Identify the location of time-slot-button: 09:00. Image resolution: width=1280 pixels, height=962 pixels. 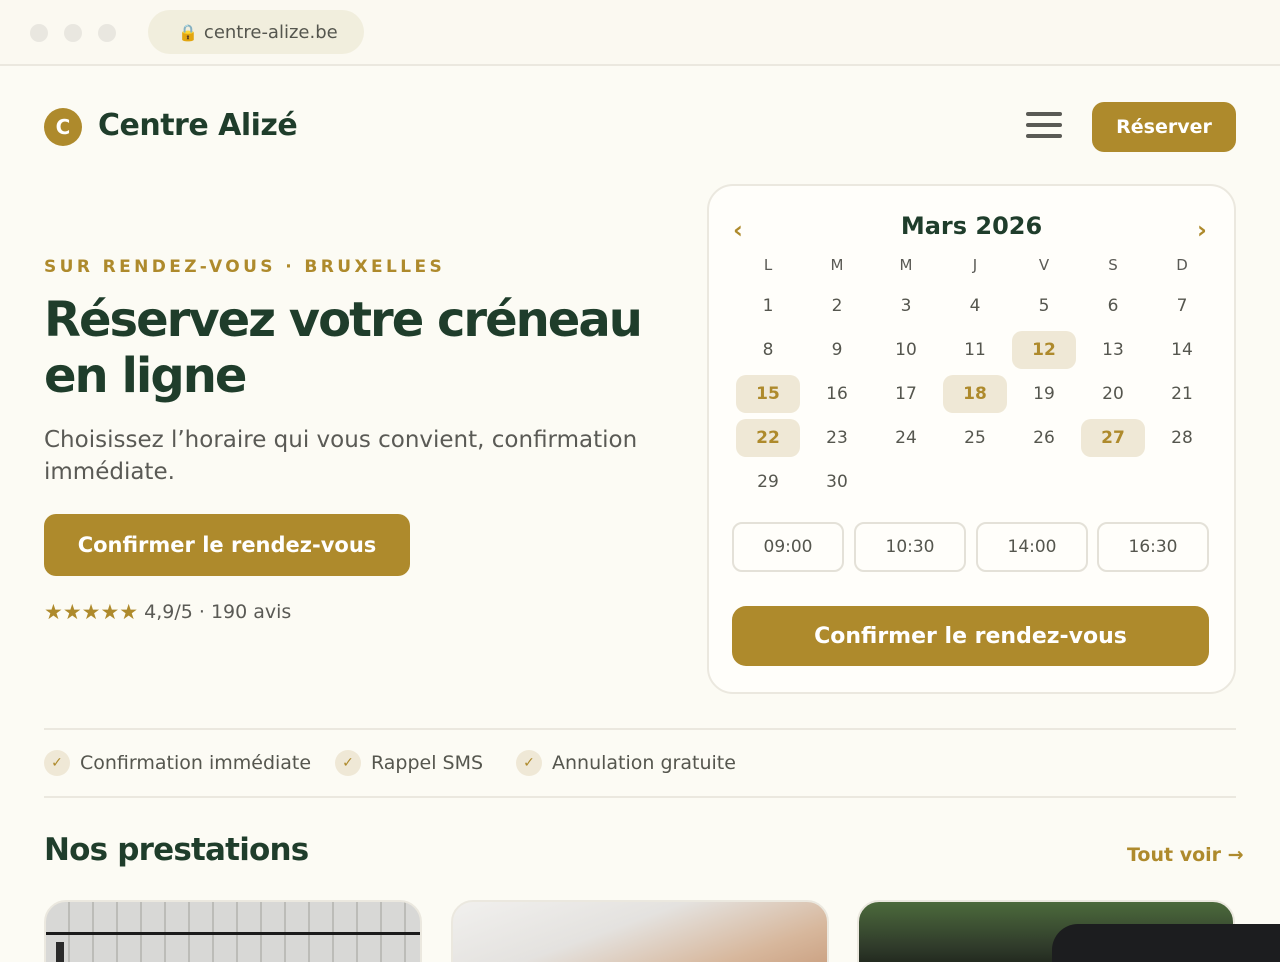
(788, 547).